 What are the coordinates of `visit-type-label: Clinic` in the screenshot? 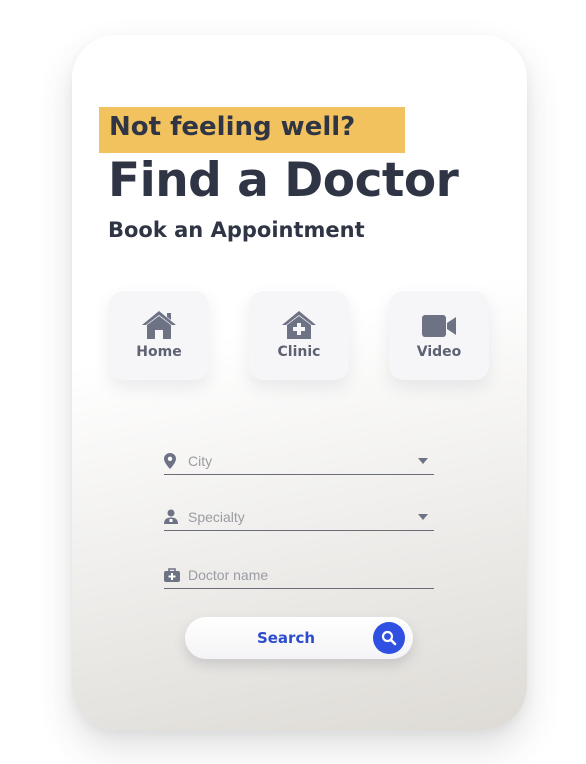 It's located at (299, 352).